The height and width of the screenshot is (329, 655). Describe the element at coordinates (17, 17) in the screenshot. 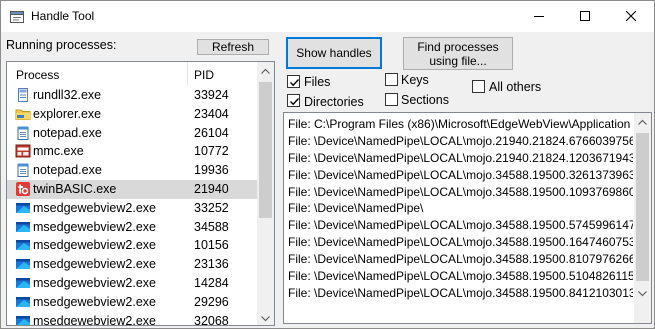

I see `app-icon` at that location.